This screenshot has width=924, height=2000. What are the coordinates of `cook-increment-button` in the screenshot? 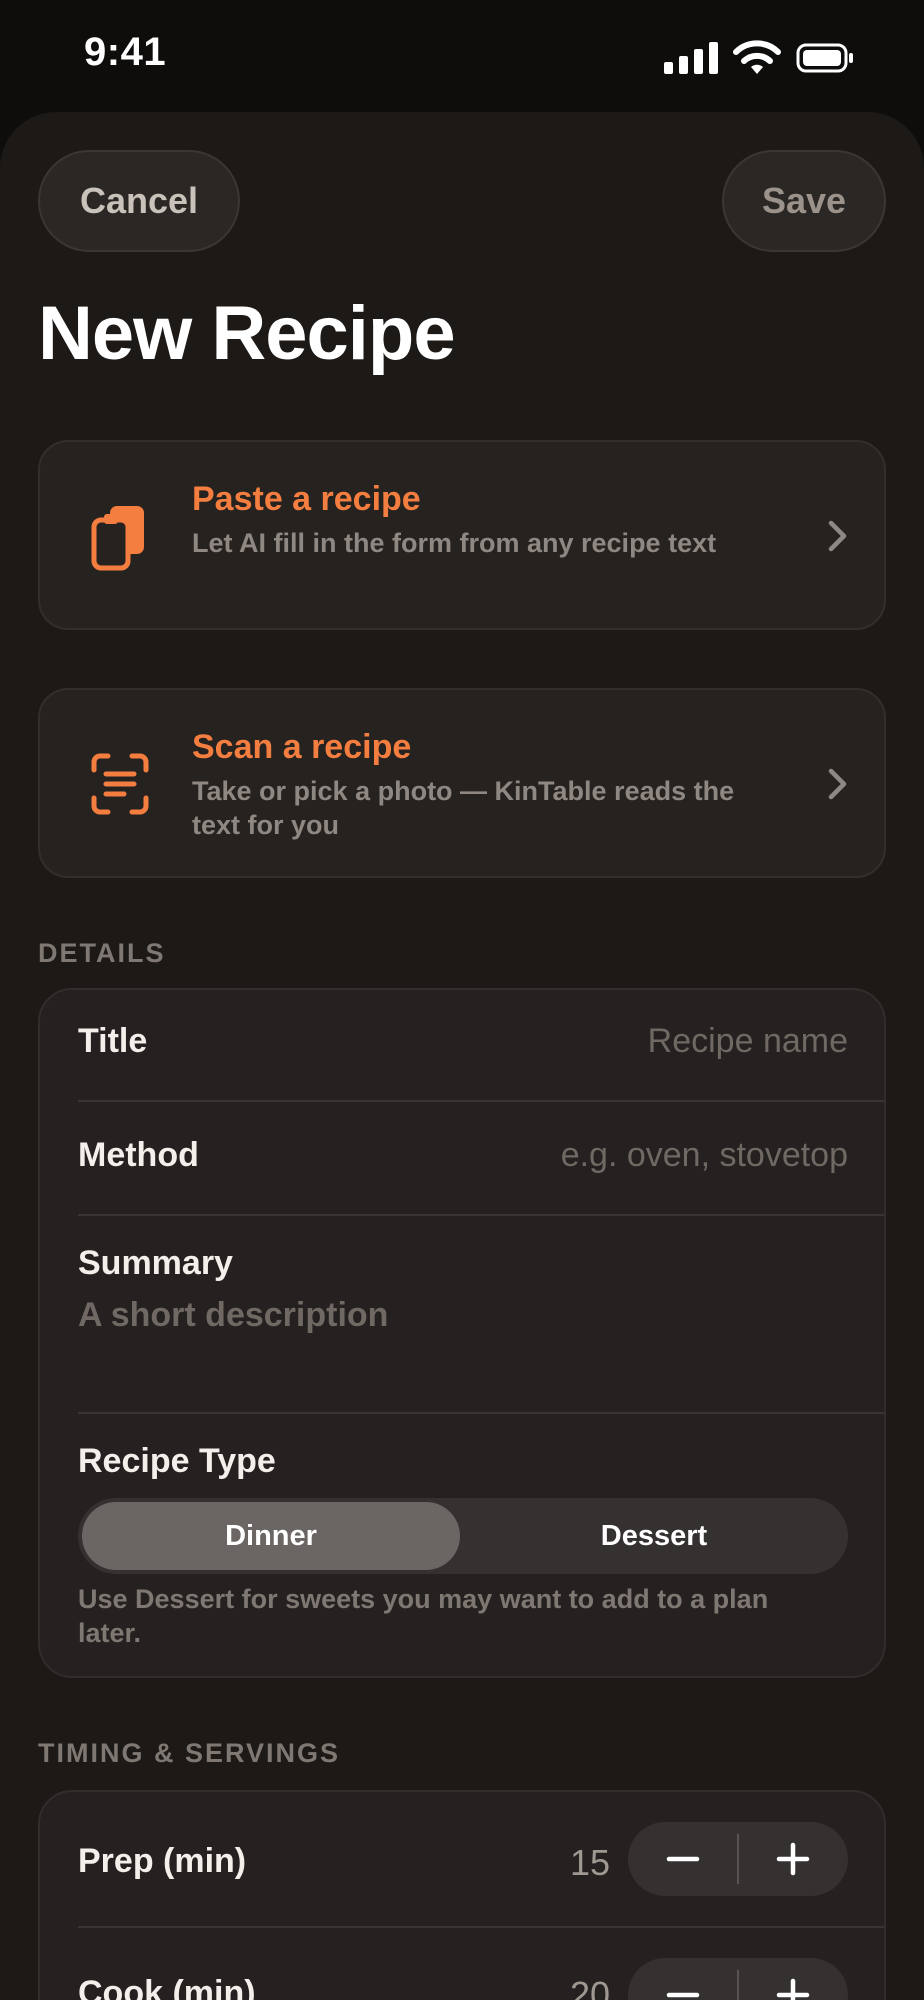 It's located at (793, 1979).